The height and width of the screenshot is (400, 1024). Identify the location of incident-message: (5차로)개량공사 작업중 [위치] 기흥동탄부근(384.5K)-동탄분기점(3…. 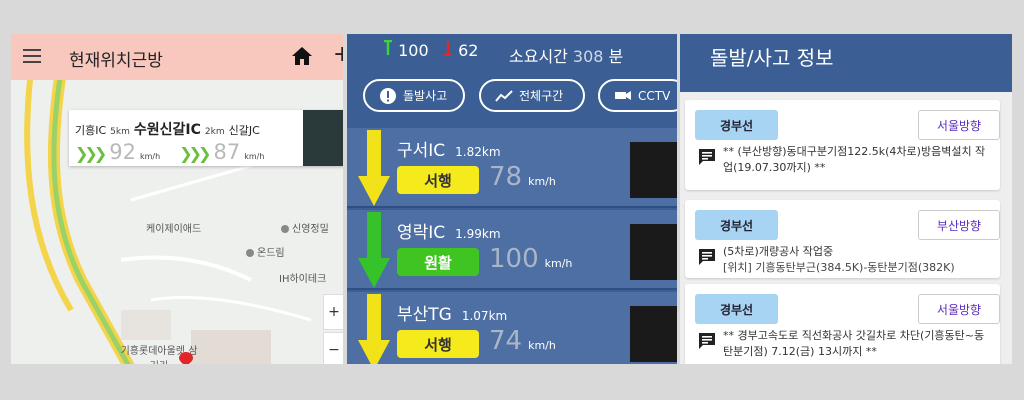
(839, 259).